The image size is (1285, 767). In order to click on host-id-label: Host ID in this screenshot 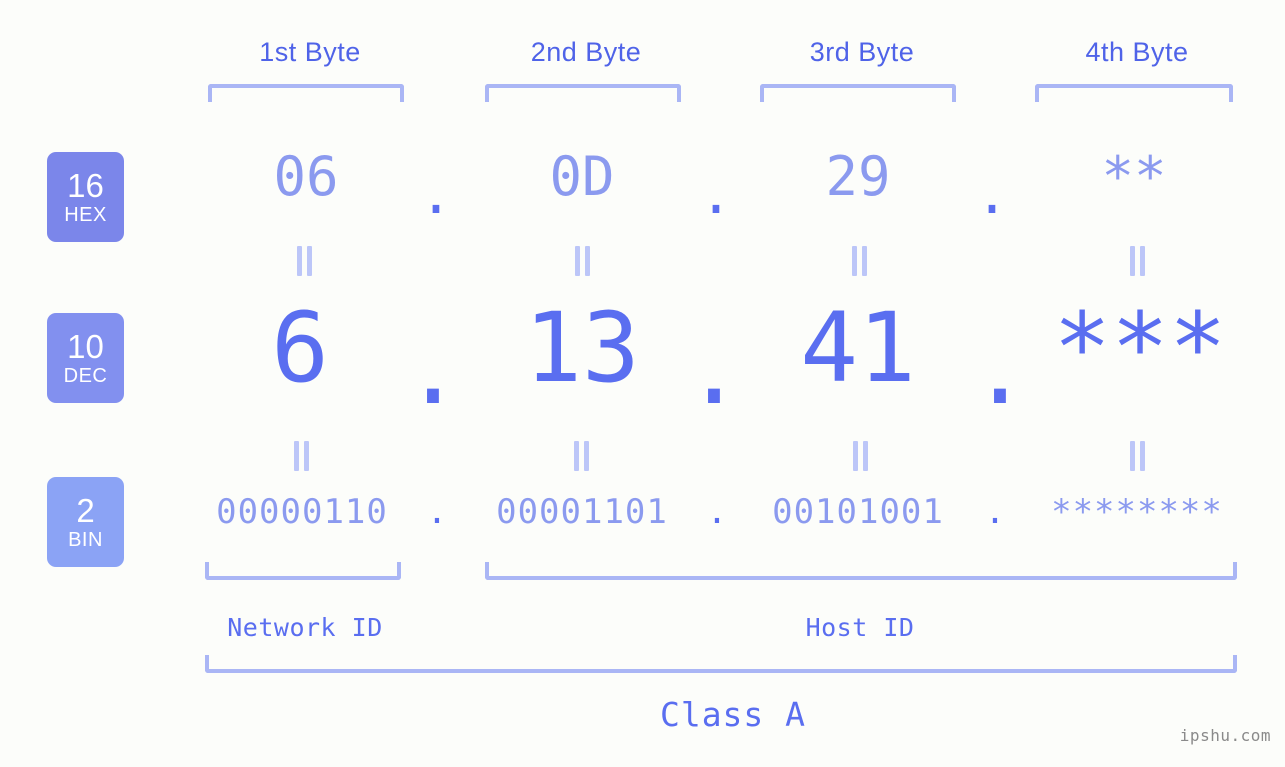, I will do `click(860, 627)`.